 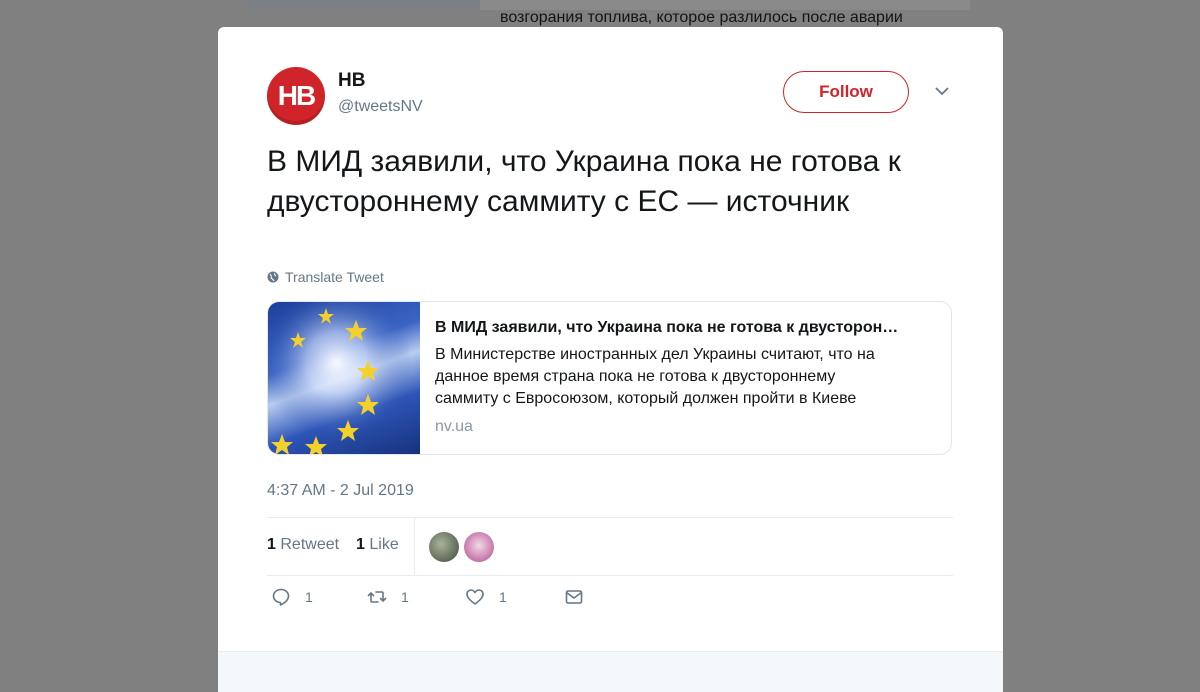 I want to click on likes-stat: 1 Like, so click(x=377, y=545).